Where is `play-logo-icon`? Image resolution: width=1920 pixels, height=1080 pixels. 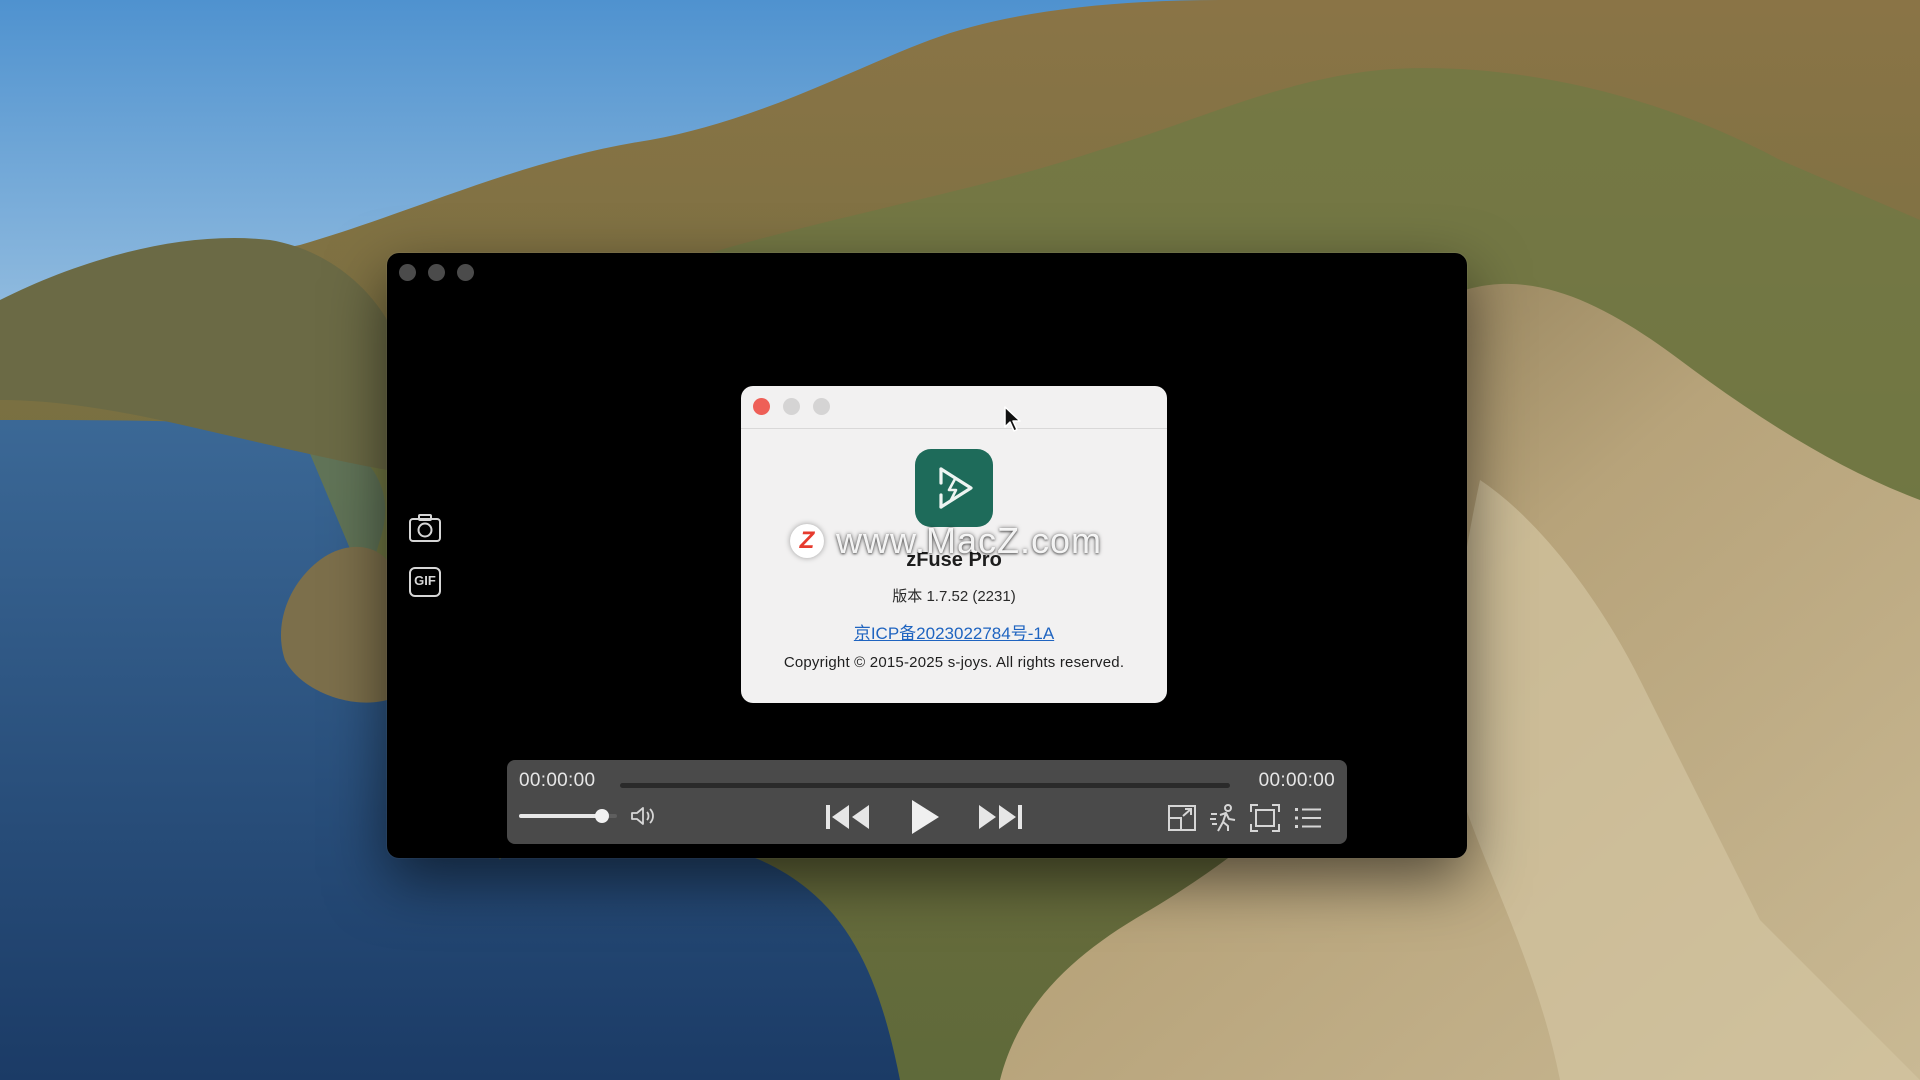
play-logo-icon is located at coordinates (956, 488).